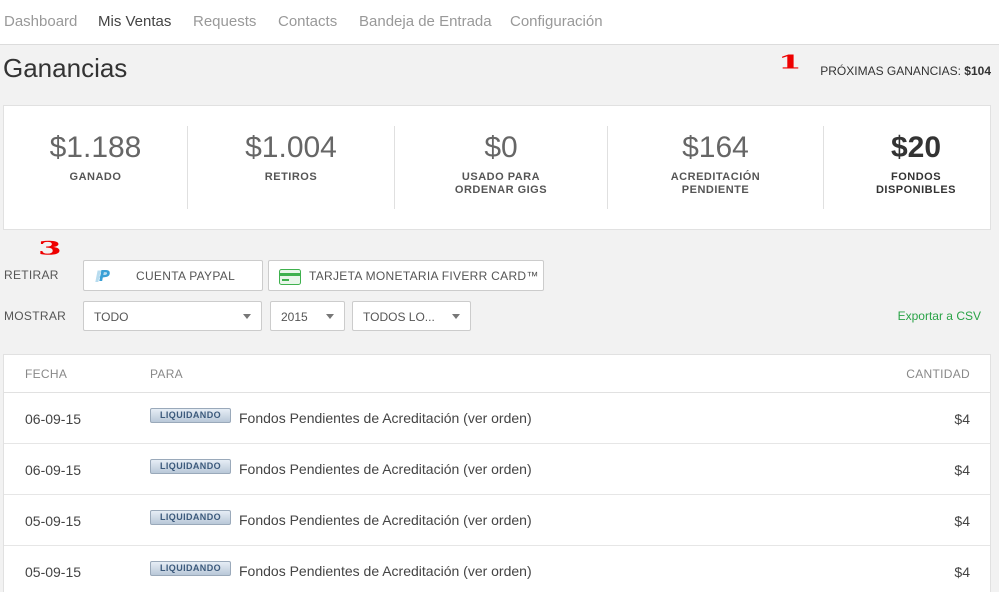 The height and width of the screenshot is (592, 999). What do you see at coordinates (911, 167) in the screenshot?
I see `stat-fondos-disponibles: $20 FONDOS DISPONIBLES` at bounding box center [911, 167].